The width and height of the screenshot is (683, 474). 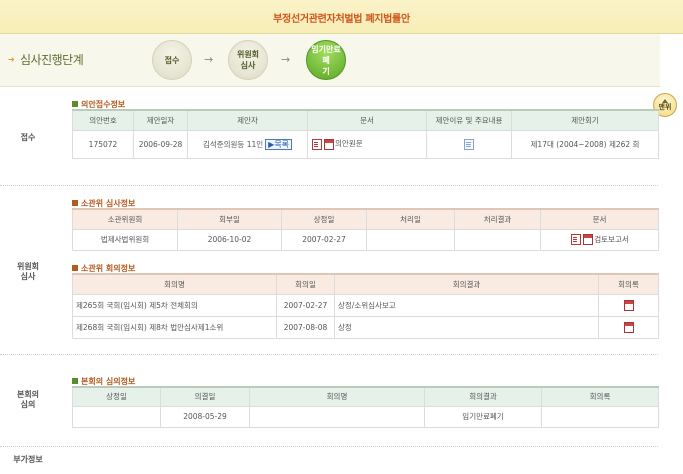 What do you see at coordinates (279, 144) in the screenshot?
I see `proposer-list-button: ▶목록` at bounding box center [279, 144].